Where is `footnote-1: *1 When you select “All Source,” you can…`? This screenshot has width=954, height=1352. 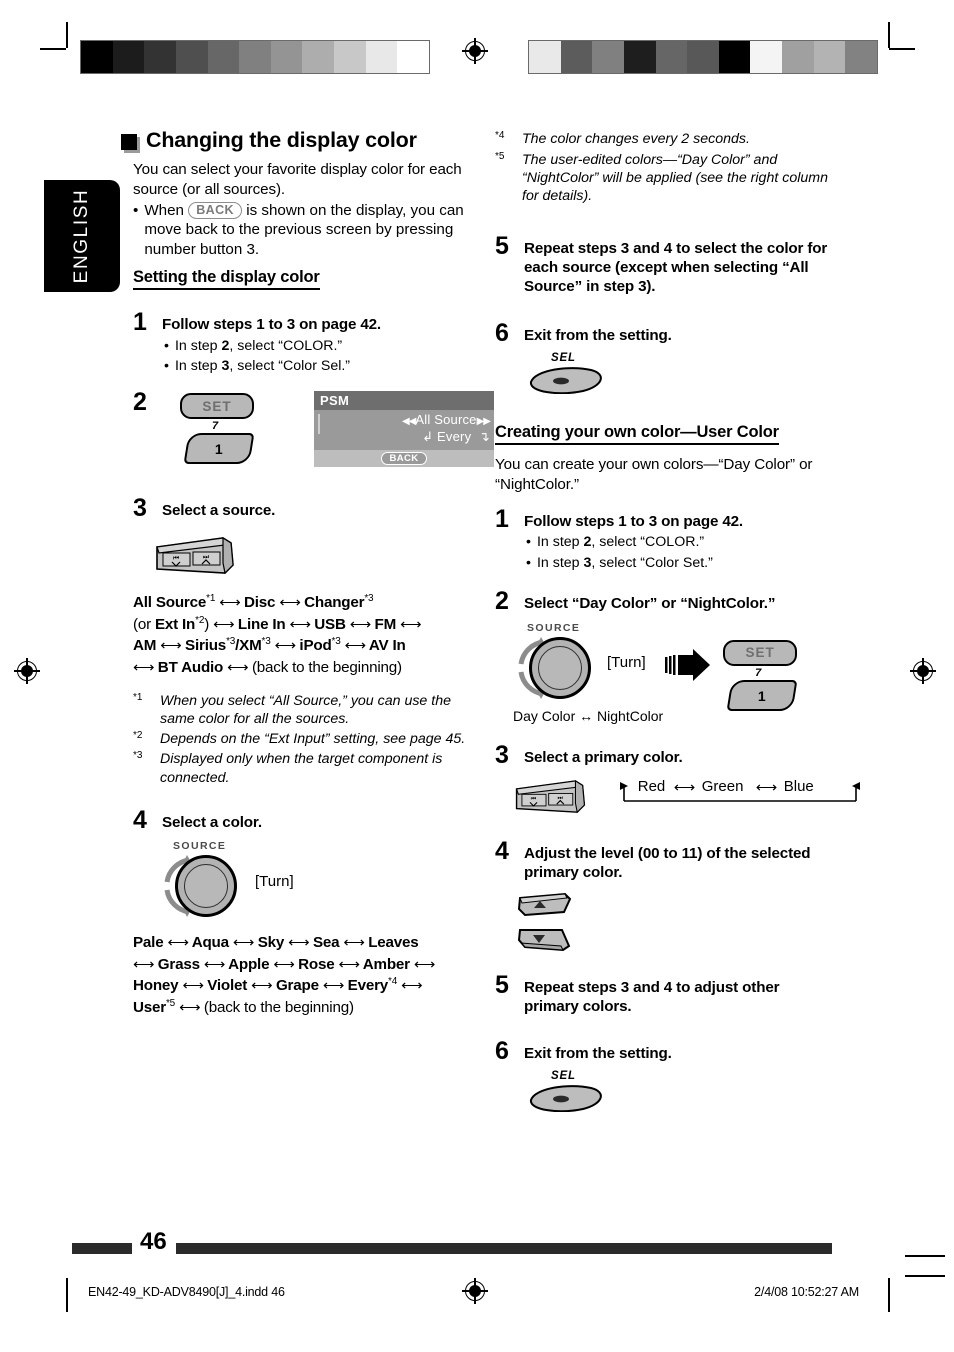
footnote-1: *1 When you select “All Source,” you can… is located at coordinates (304, 710).